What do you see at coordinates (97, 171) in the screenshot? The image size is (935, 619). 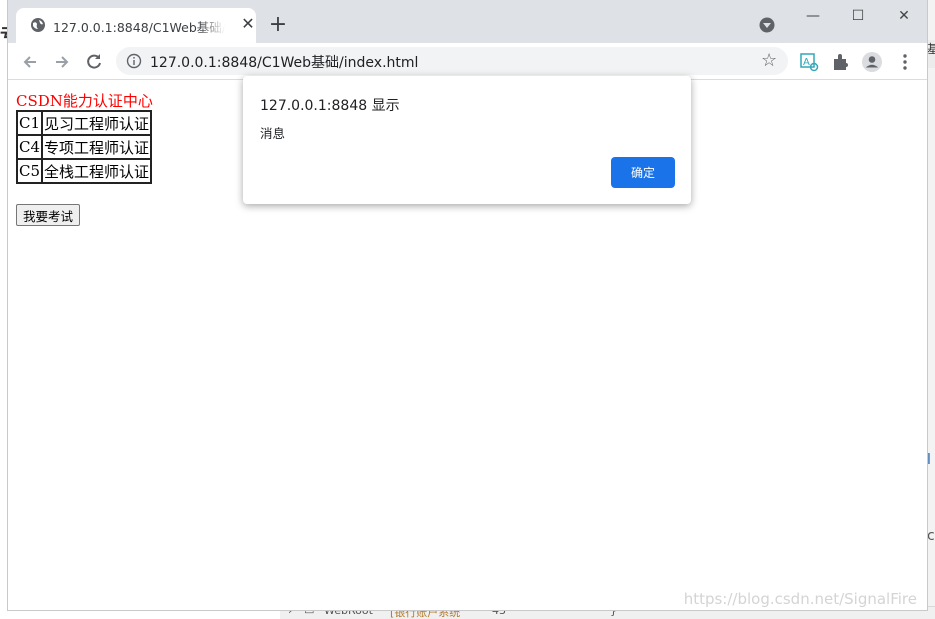 I see `cert-name-cell: 全栈工程师认证` at bounding box center [97, 171].